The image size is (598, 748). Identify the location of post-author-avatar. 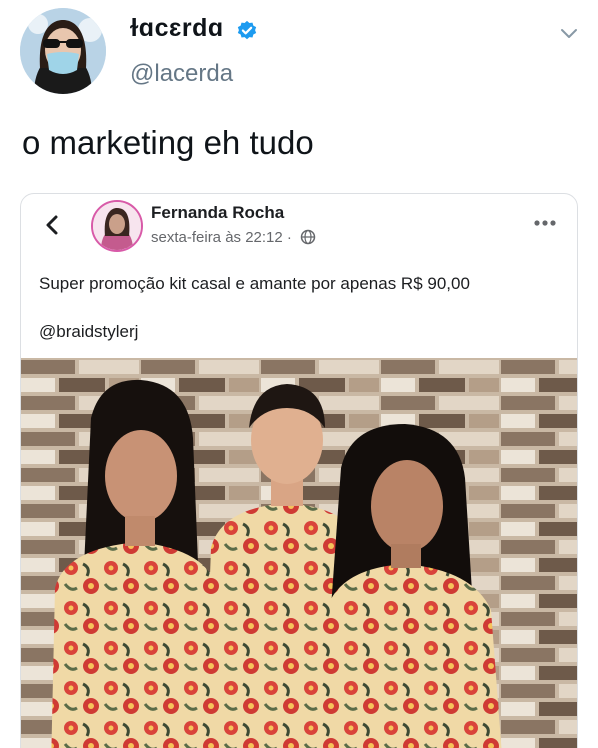
(117, 226).